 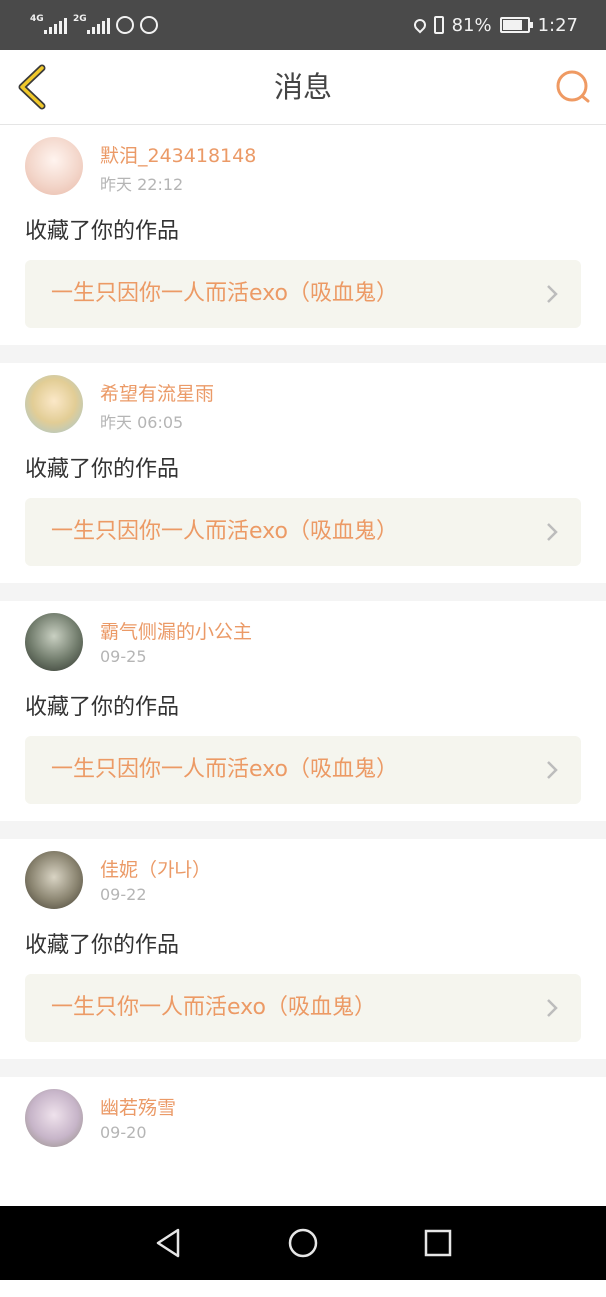 What do you see at coordinates (213, 1007) in the screenshot?
I see `work-title: 一生只你一人而活exo（吸血鬼）` at bounding box center [213, 1007].